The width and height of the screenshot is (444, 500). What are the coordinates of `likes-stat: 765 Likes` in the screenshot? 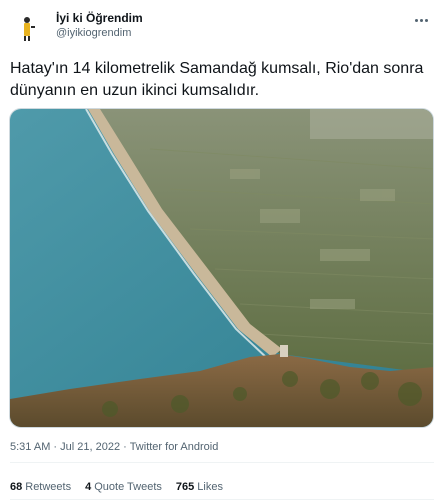 It's located at (199, 487).